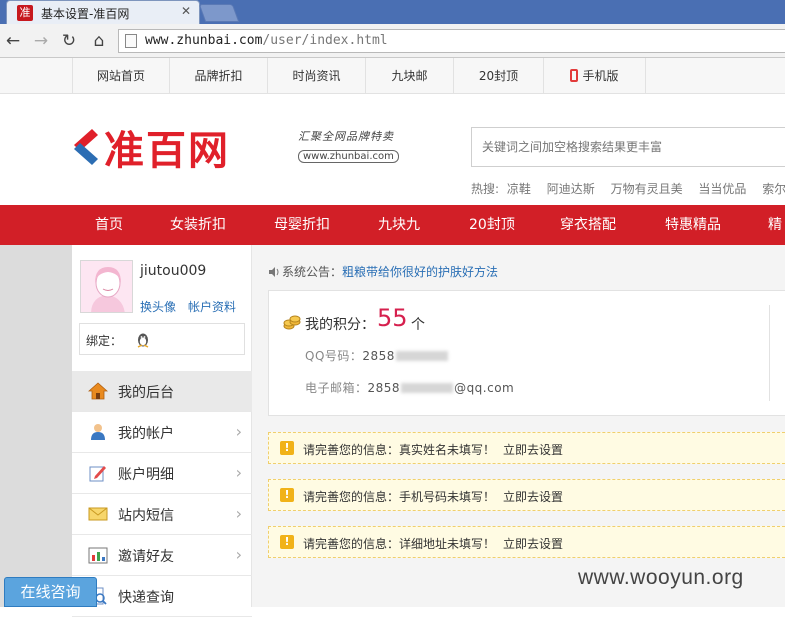  I want to click on sidebar-item-invite: 邀请好友 ›, so click(162, 555).